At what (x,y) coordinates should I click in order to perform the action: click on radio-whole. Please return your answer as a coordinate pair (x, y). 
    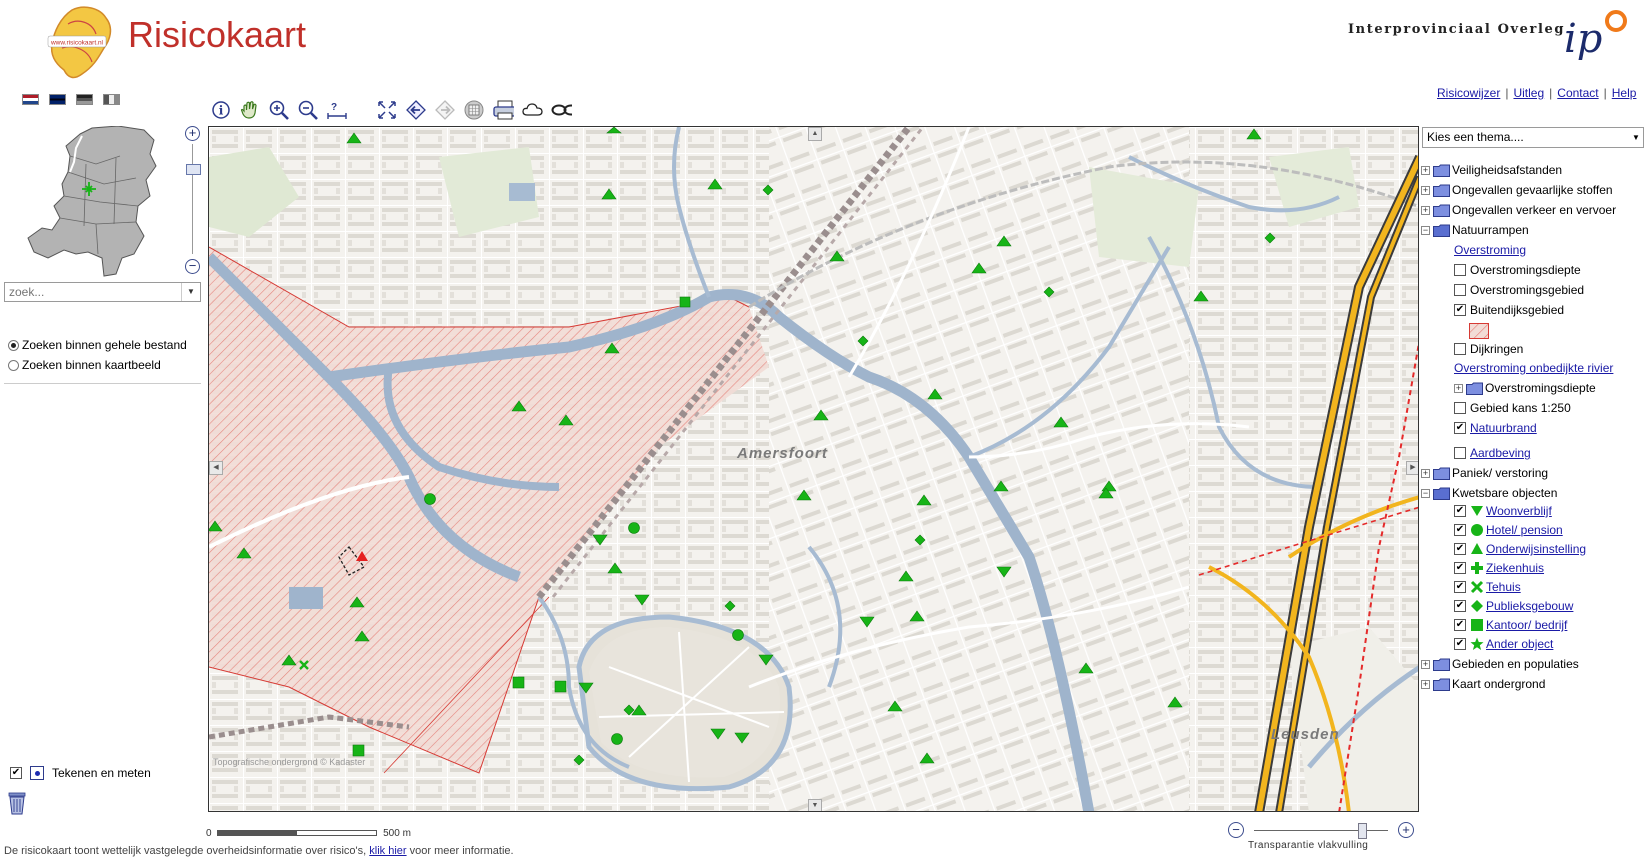
    Looking at the image, I should click on (13, 345).